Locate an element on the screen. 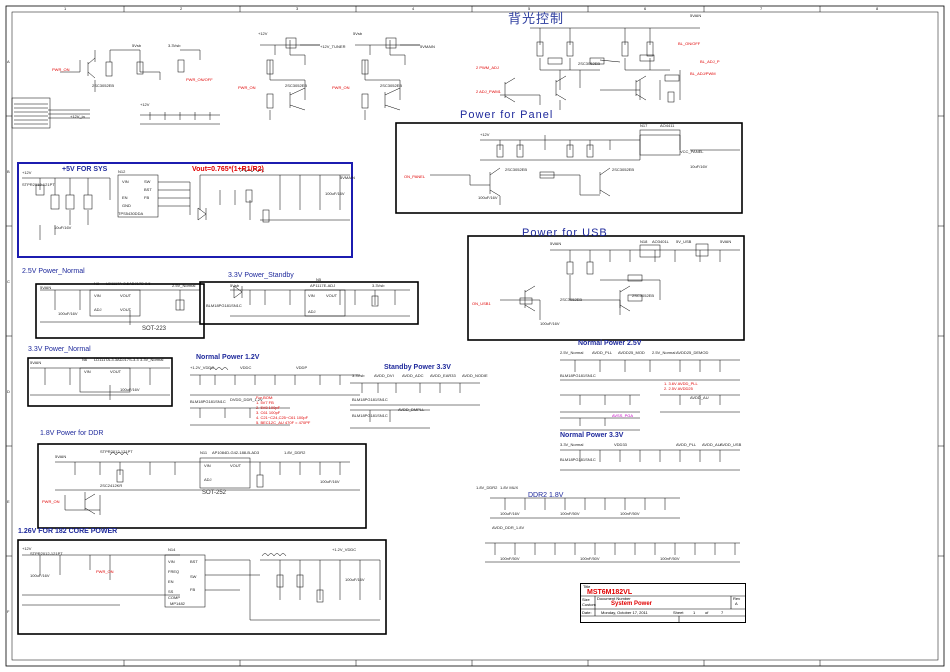  tuner-circuit is located at coordinates (290, 78).